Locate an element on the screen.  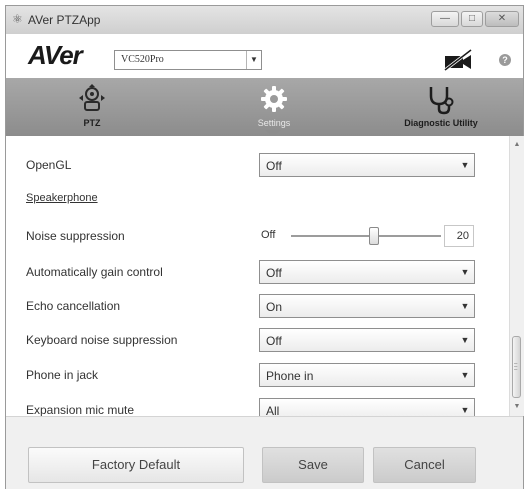
help-icon: ? is located at coordinates (505, 60).